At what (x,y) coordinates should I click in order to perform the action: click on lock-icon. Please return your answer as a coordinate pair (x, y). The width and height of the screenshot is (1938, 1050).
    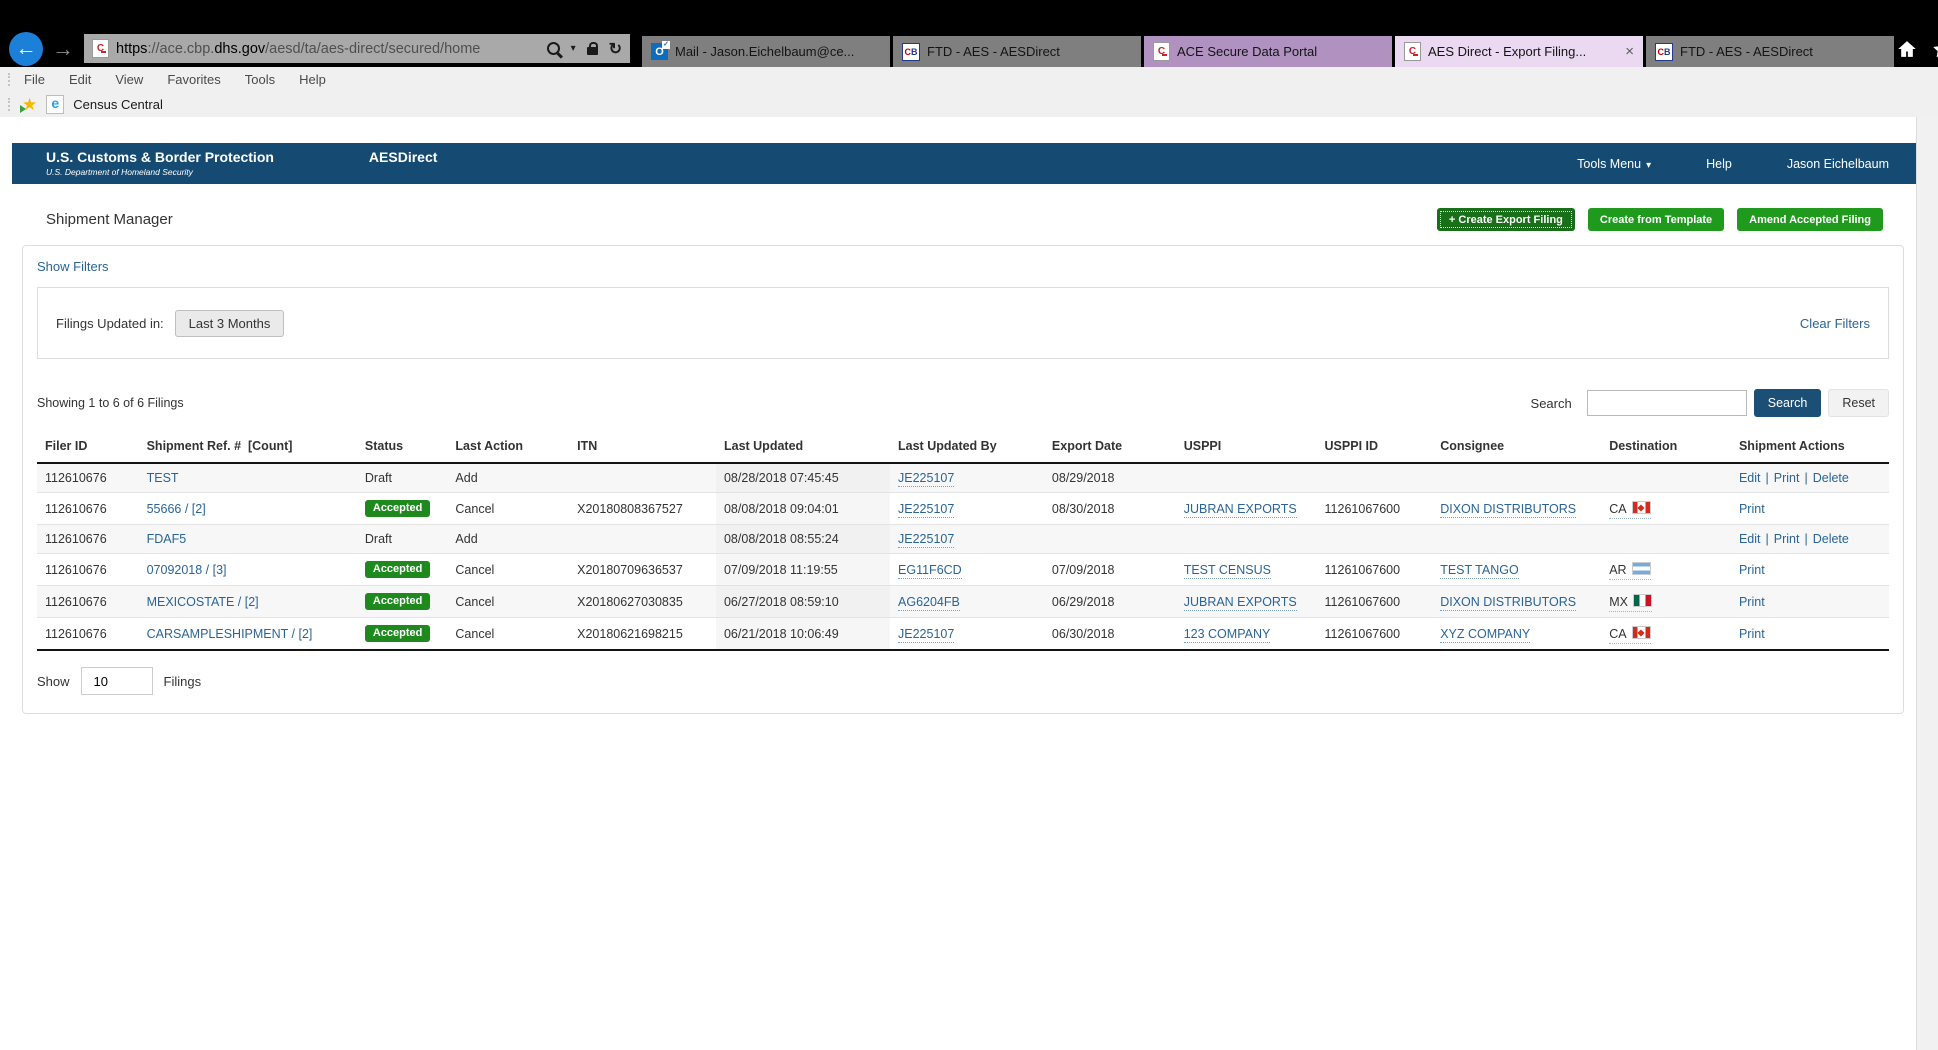
    Looking at the image, I should click on (592, 48).